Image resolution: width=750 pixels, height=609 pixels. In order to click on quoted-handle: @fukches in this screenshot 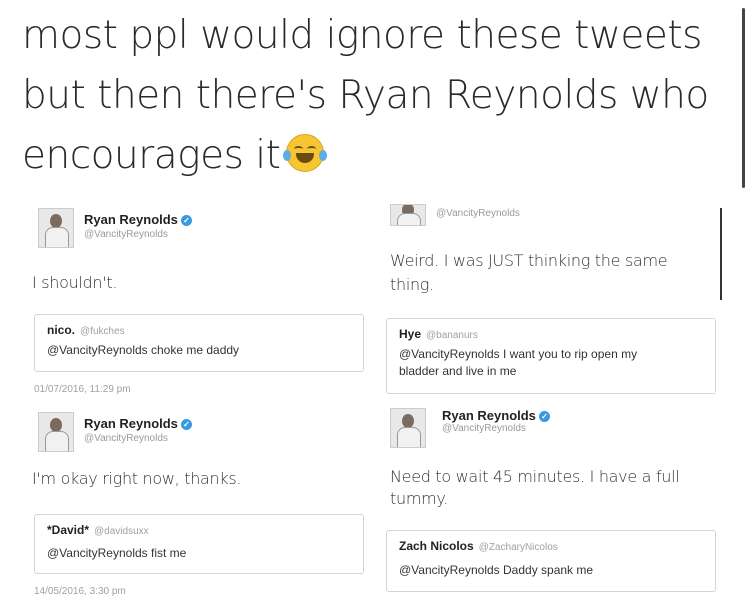, I will do `click(102, 331)`.